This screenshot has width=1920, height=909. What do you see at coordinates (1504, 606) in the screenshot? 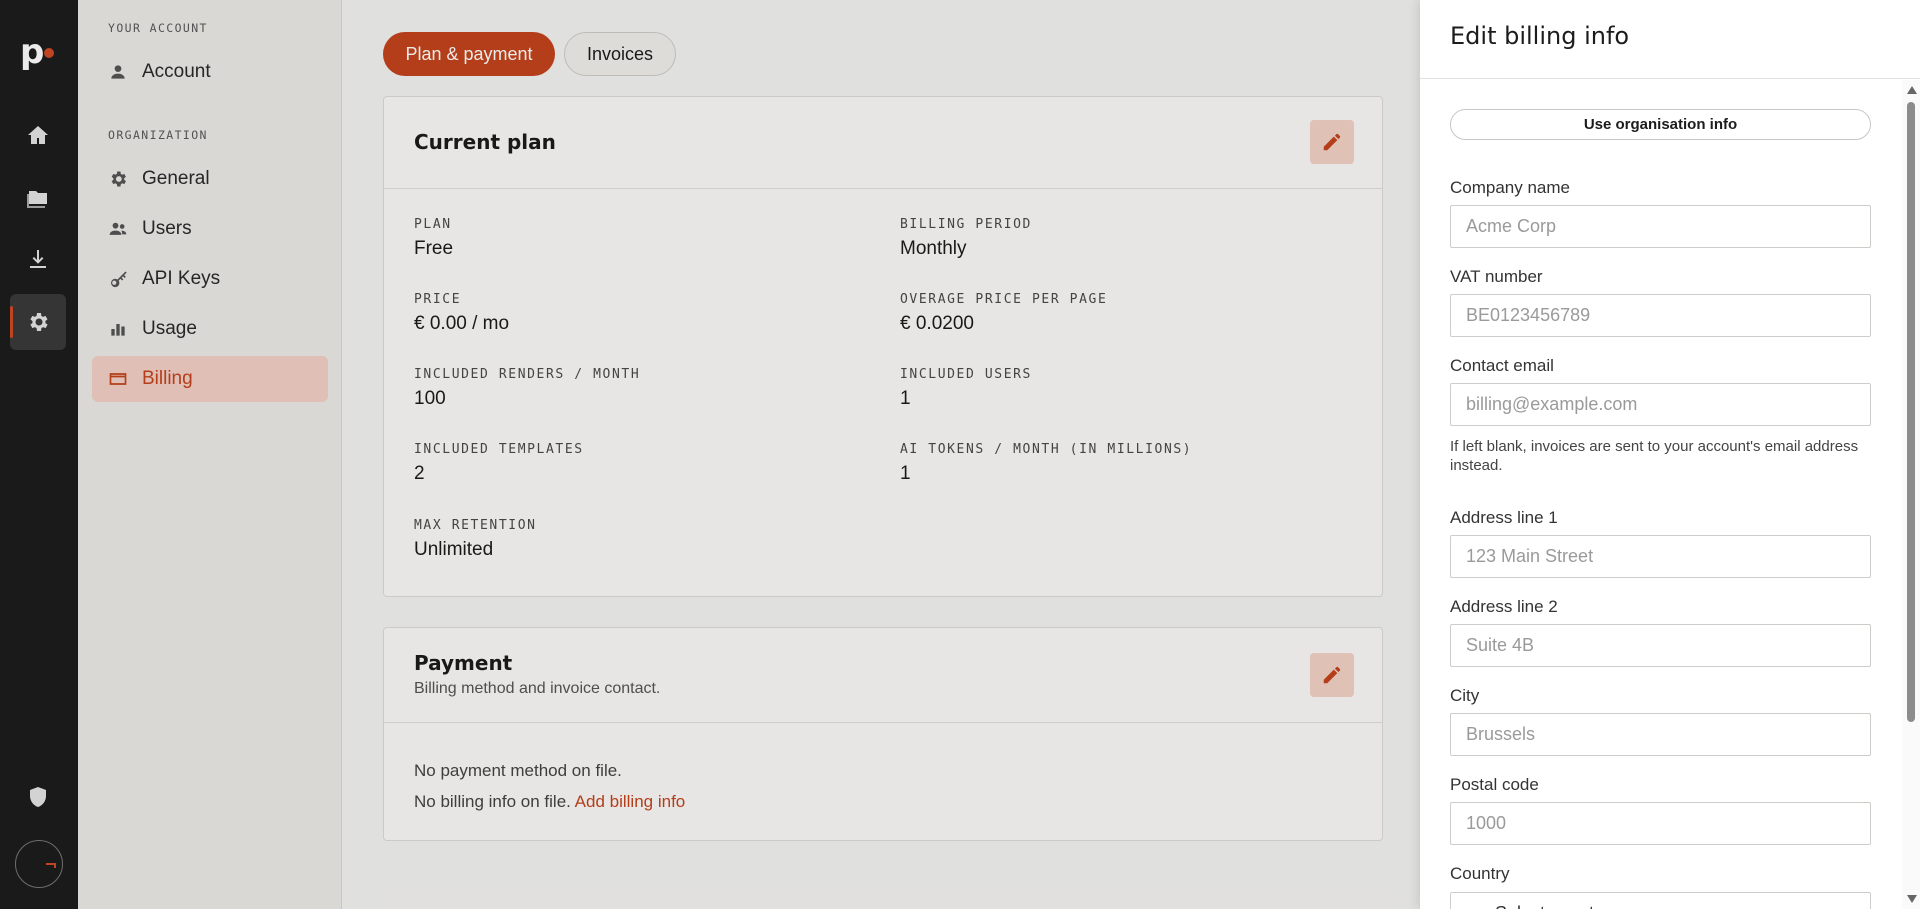
I see `address-line-2-label: Address line 2` at bounding box center [1504, 606].